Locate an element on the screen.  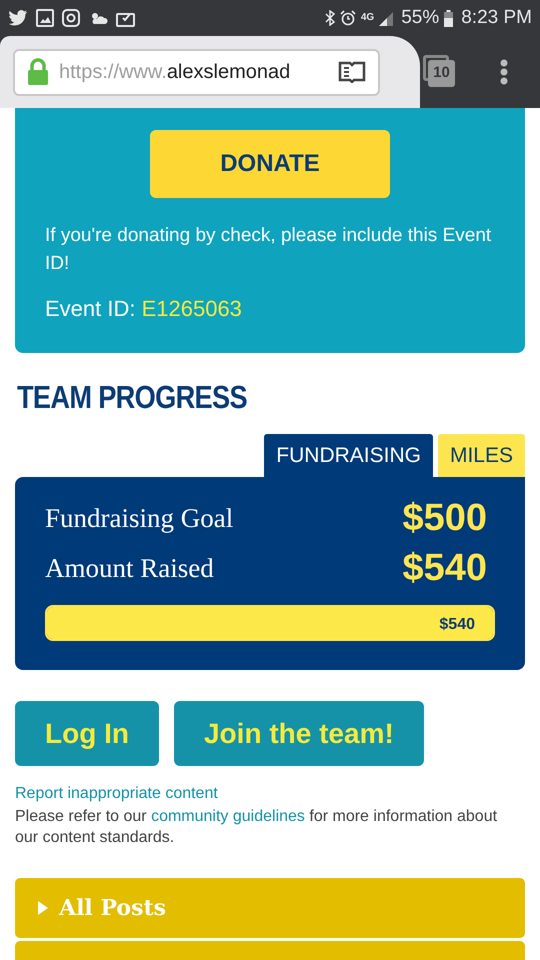
section-heading: TEAM PROGRESS is located at coordinates (132, 397).